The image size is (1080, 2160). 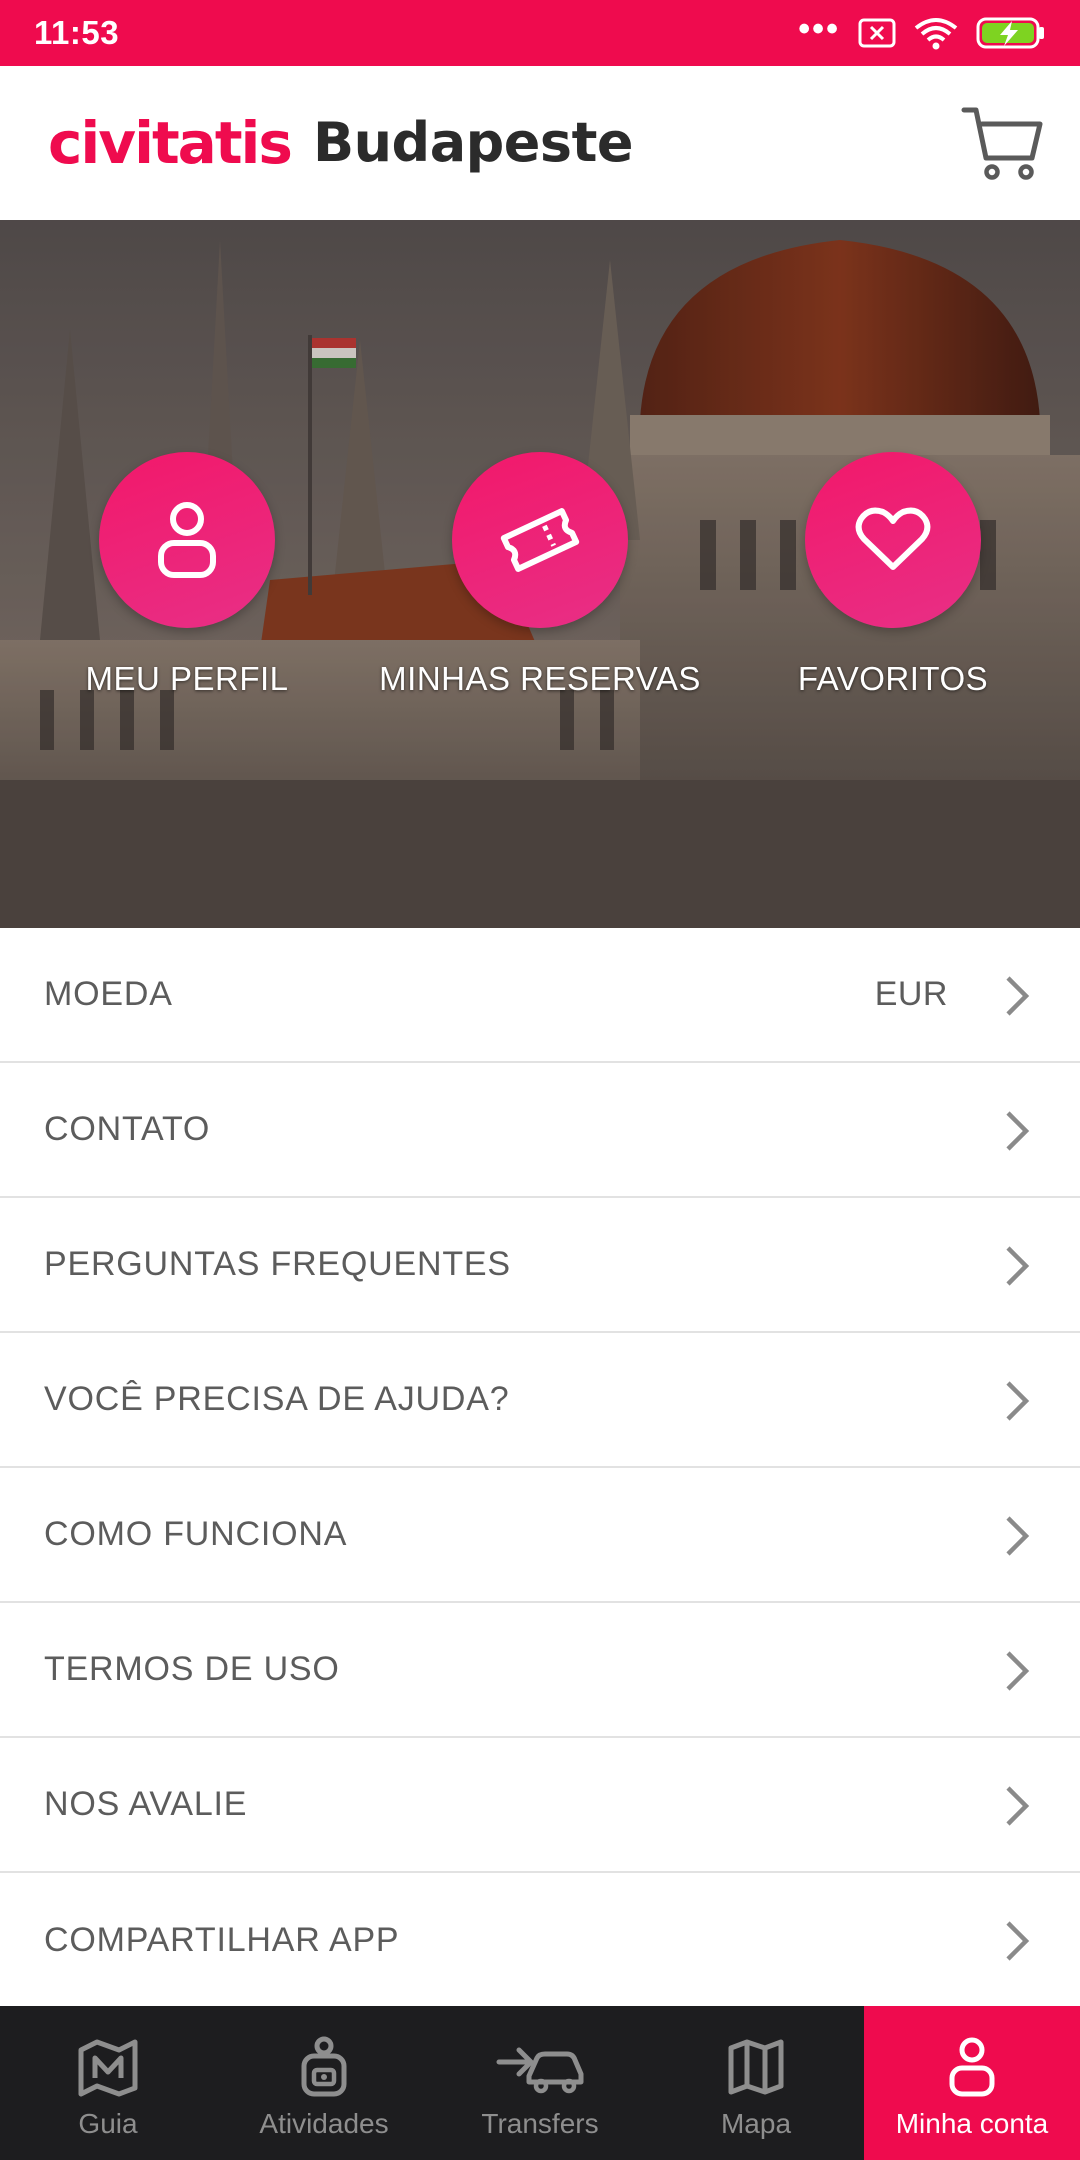 I want to click on profile-circle, so click(x=187, y=540).